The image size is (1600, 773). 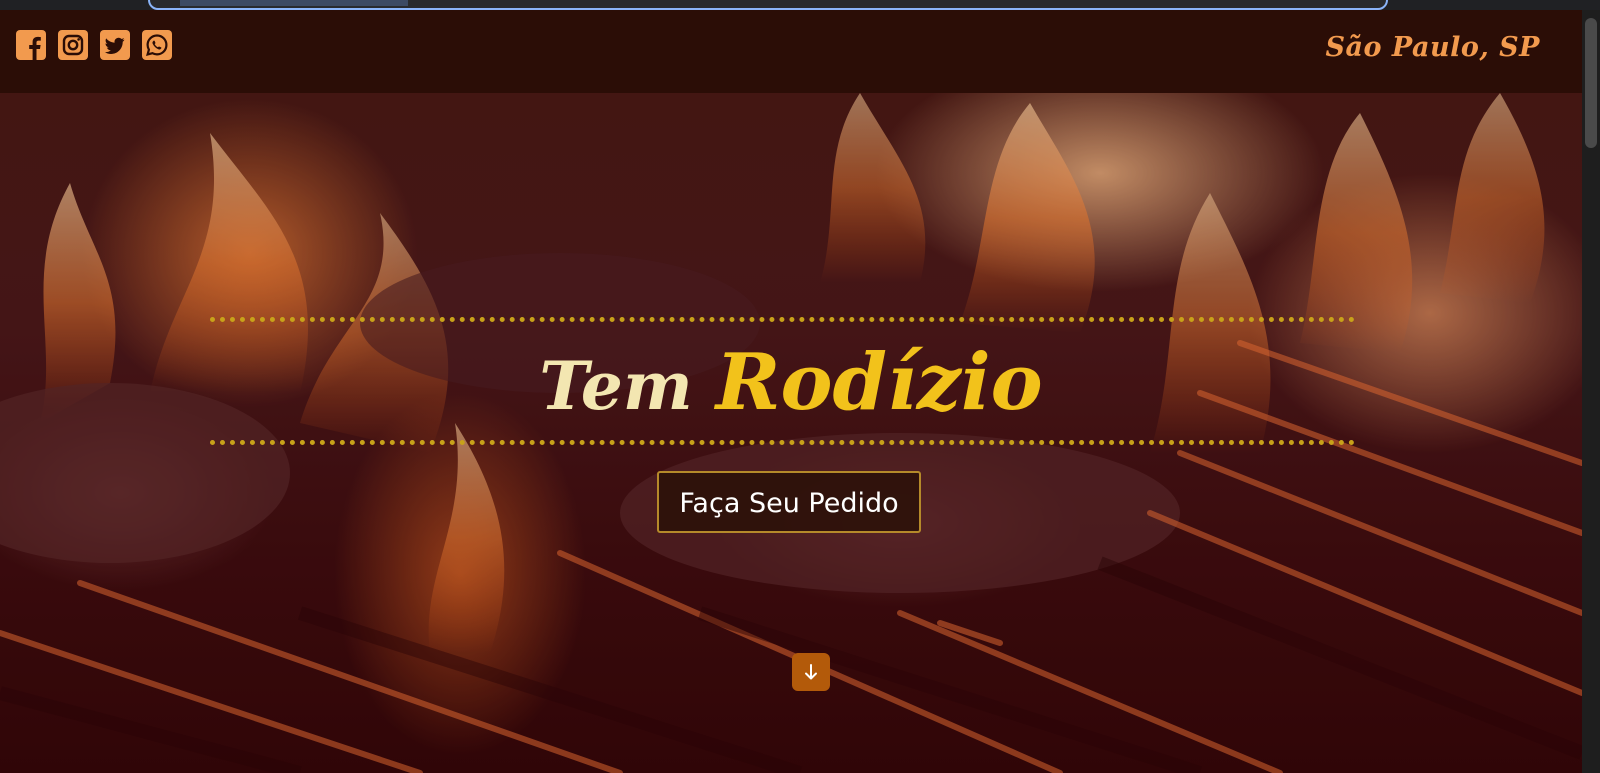 I want to click on dotted-divider-bottom, so click(x=782, y=442).